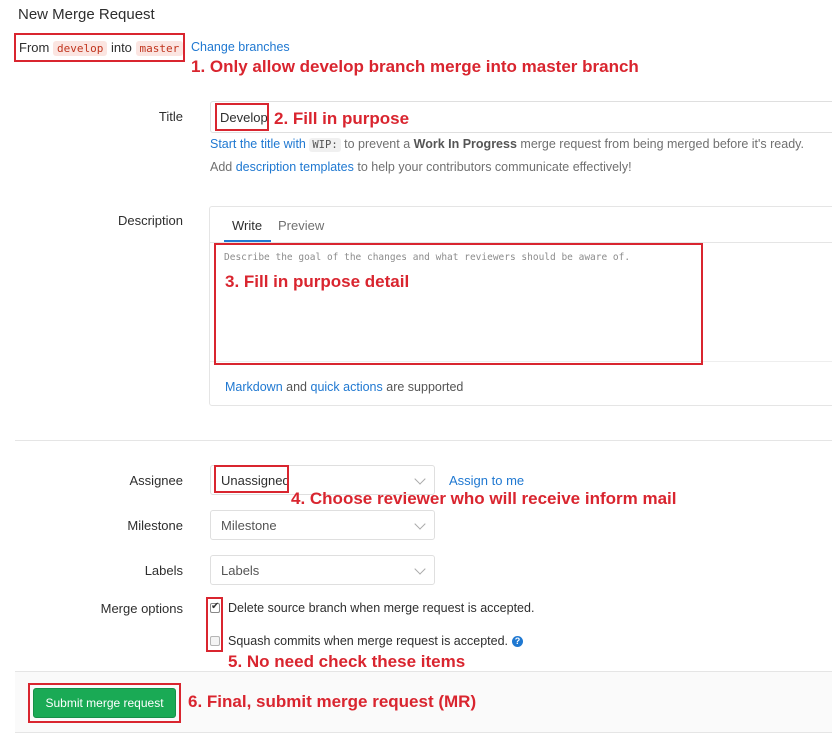 The image size is (832, 739). I want to click on milestone-value: Milestone, so click(249, 525).